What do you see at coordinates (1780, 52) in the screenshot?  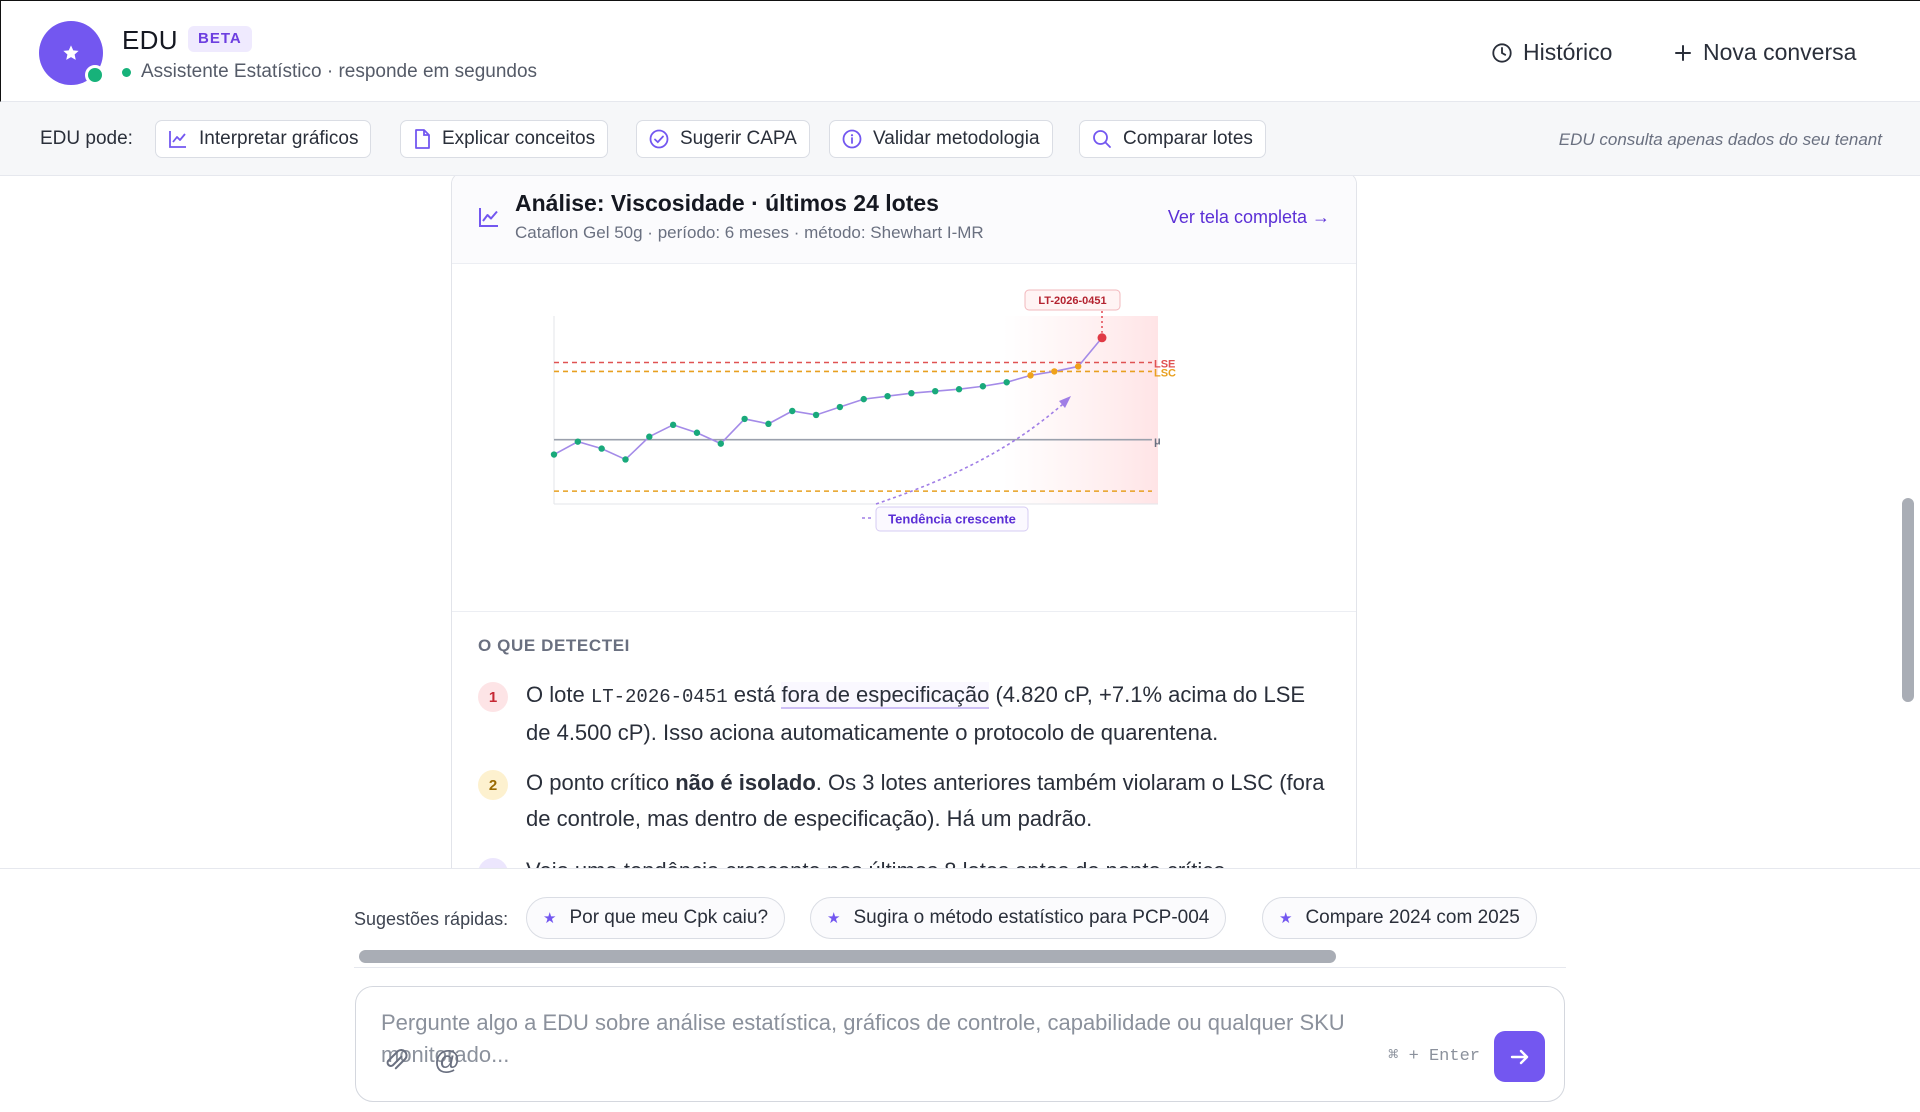 I see `new-chat-label: Nova conversa` at bounding box center [1780, 52].